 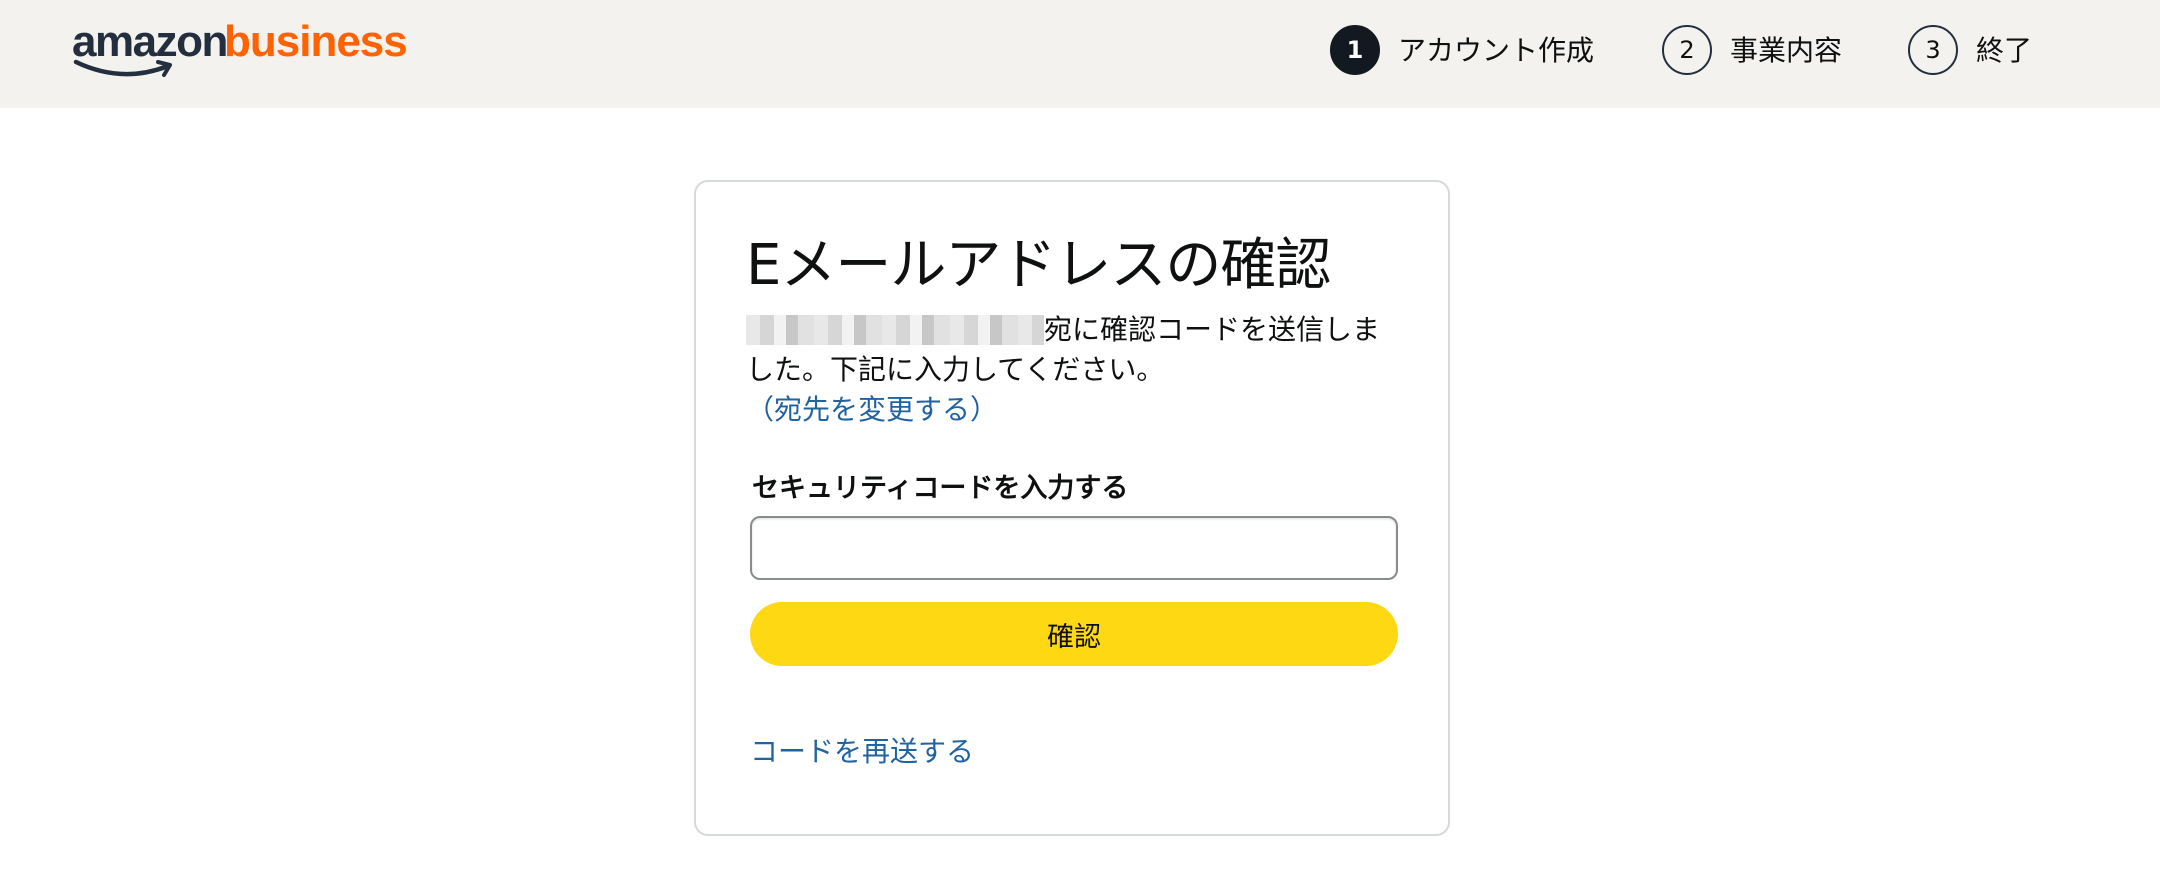 I want to click on amazon-smile-icon, so click(x=122, y=68).